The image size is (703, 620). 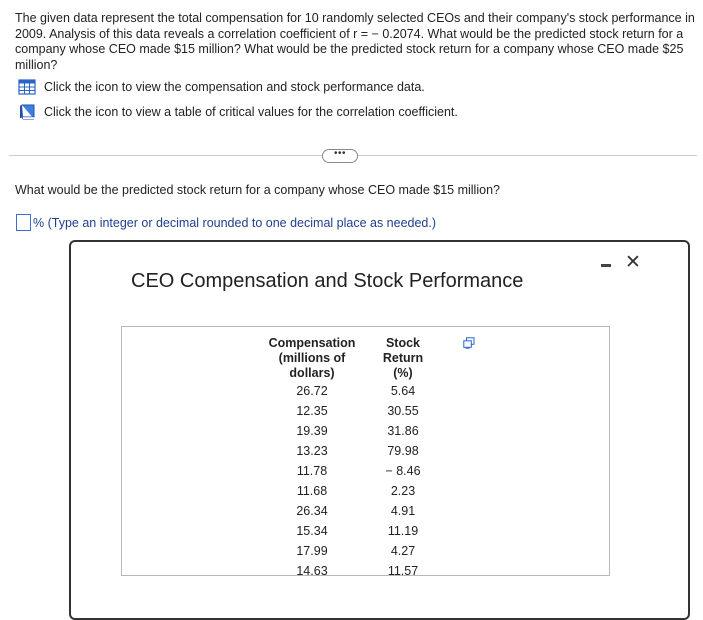 What do you see at coordinates (312, 491) in the screenshot?
I see `compensation-cell: 11.68` at bounding box center [312, 491].